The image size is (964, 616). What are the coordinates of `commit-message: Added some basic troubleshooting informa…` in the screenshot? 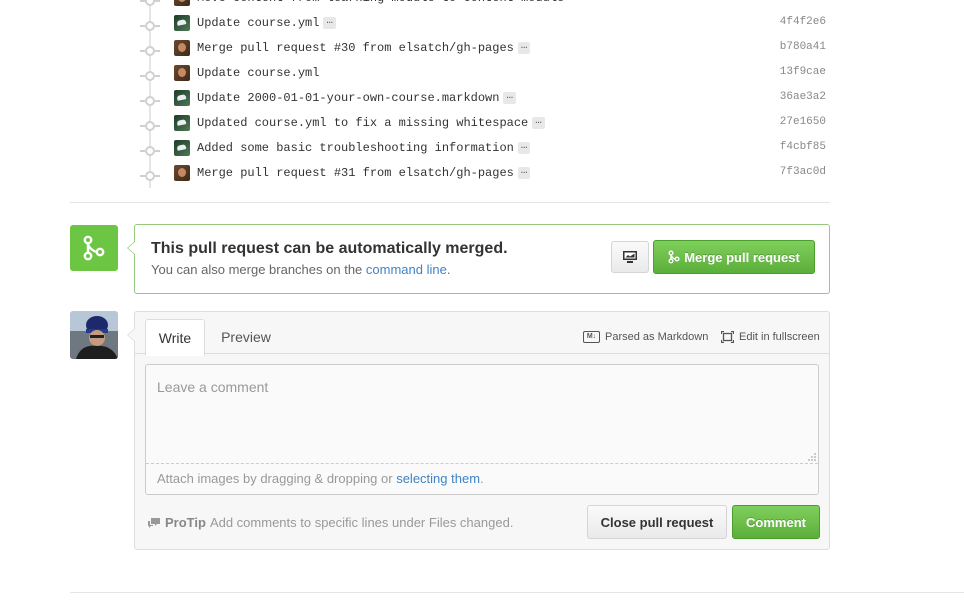 It's located at (364, 147).